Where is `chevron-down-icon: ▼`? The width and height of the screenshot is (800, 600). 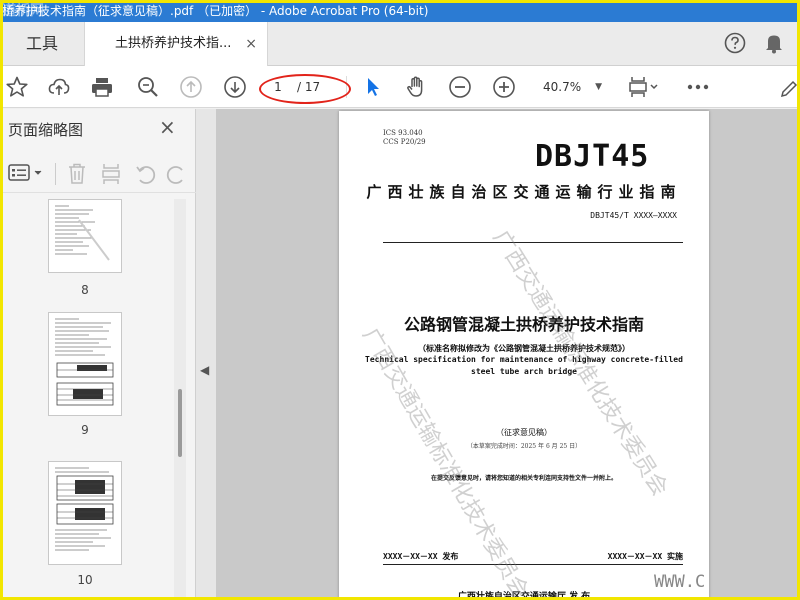
chevron-down-icon: ▼ is located at coordinates (598, 87).